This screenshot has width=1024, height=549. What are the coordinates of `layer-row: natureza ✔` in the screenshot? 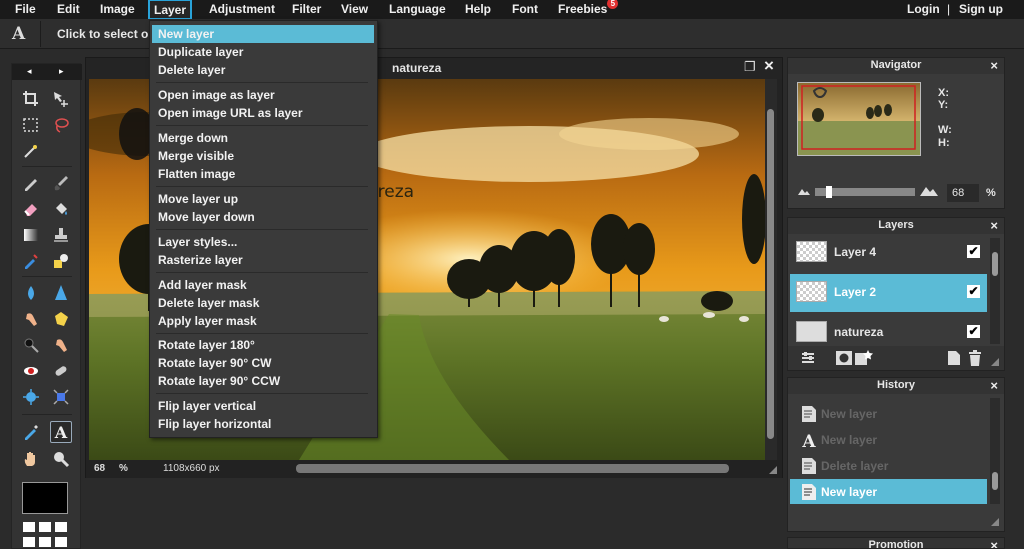 It's located at (888, 330).